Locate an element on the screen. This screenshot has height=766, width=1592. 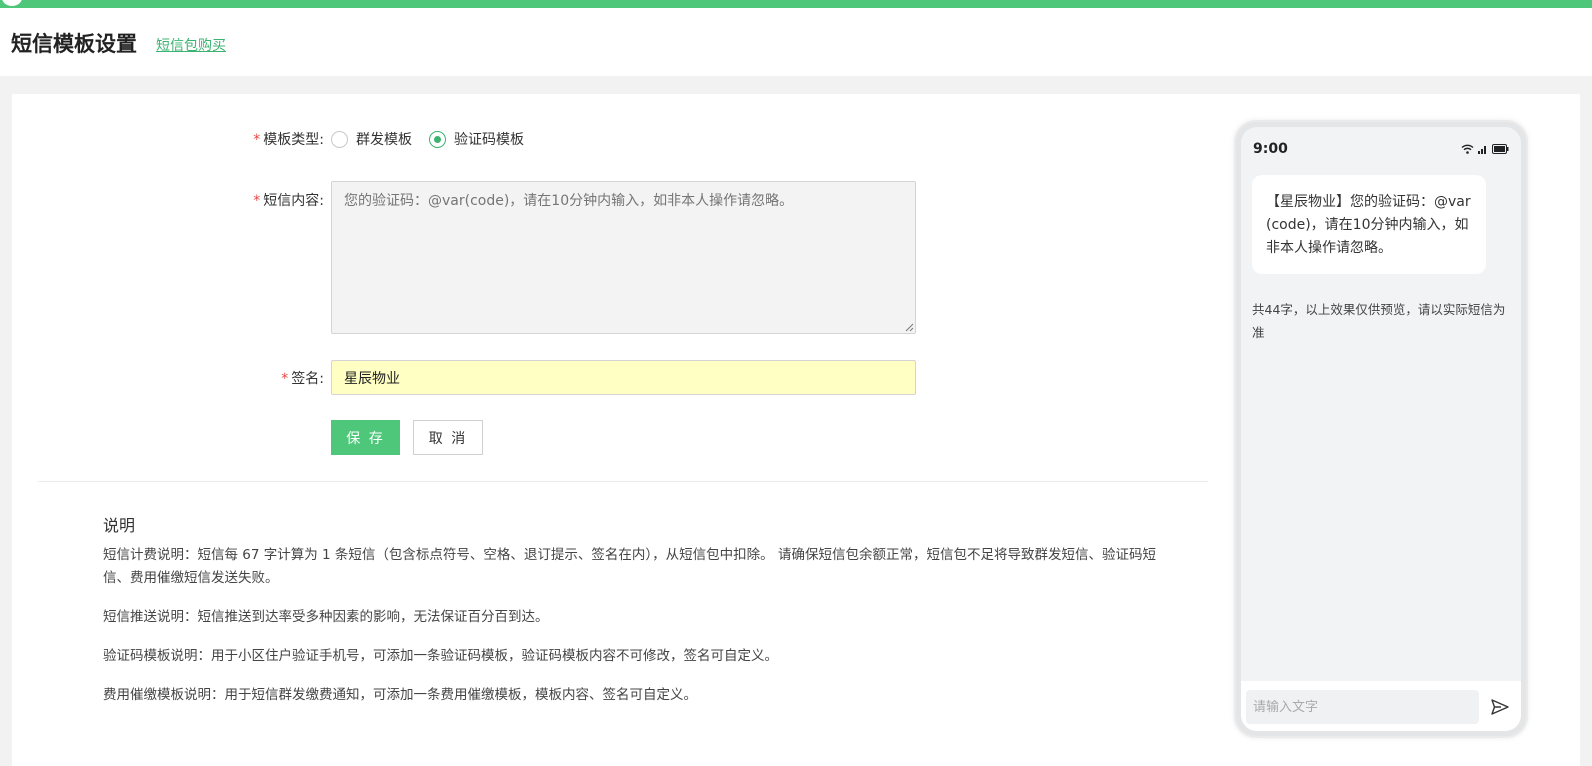
signature-input is located at coordinates (623, 377).